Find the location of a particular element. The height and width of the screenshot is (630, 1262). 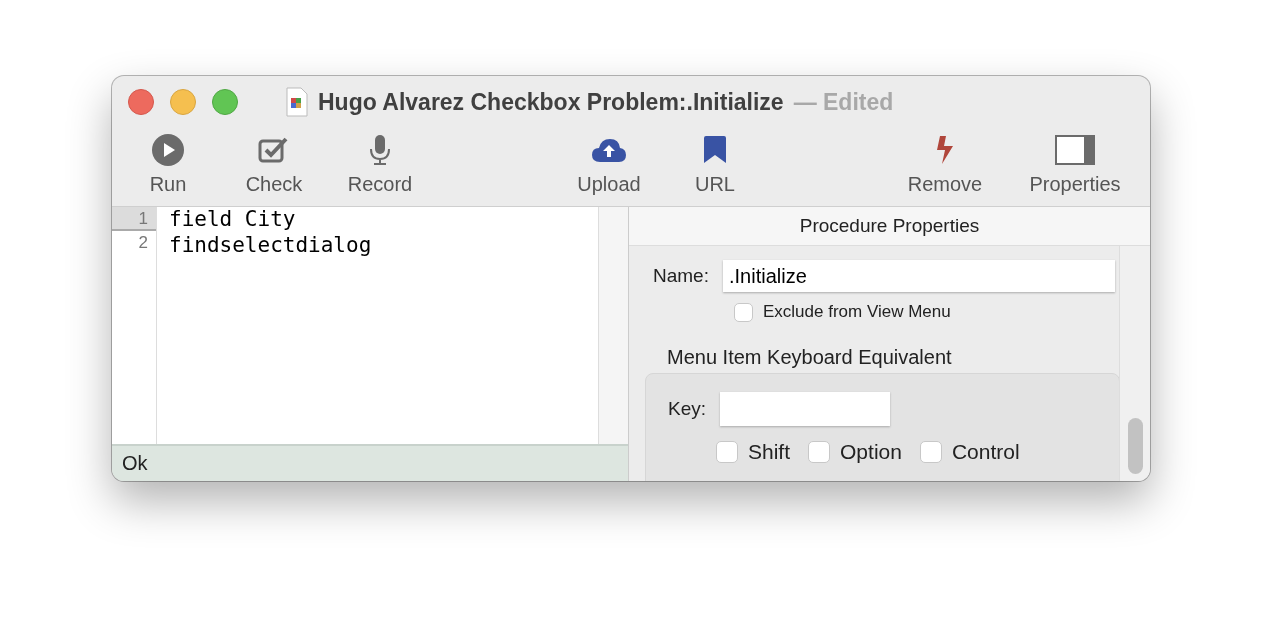

code-line: field City is located at coordinates (233, 220).